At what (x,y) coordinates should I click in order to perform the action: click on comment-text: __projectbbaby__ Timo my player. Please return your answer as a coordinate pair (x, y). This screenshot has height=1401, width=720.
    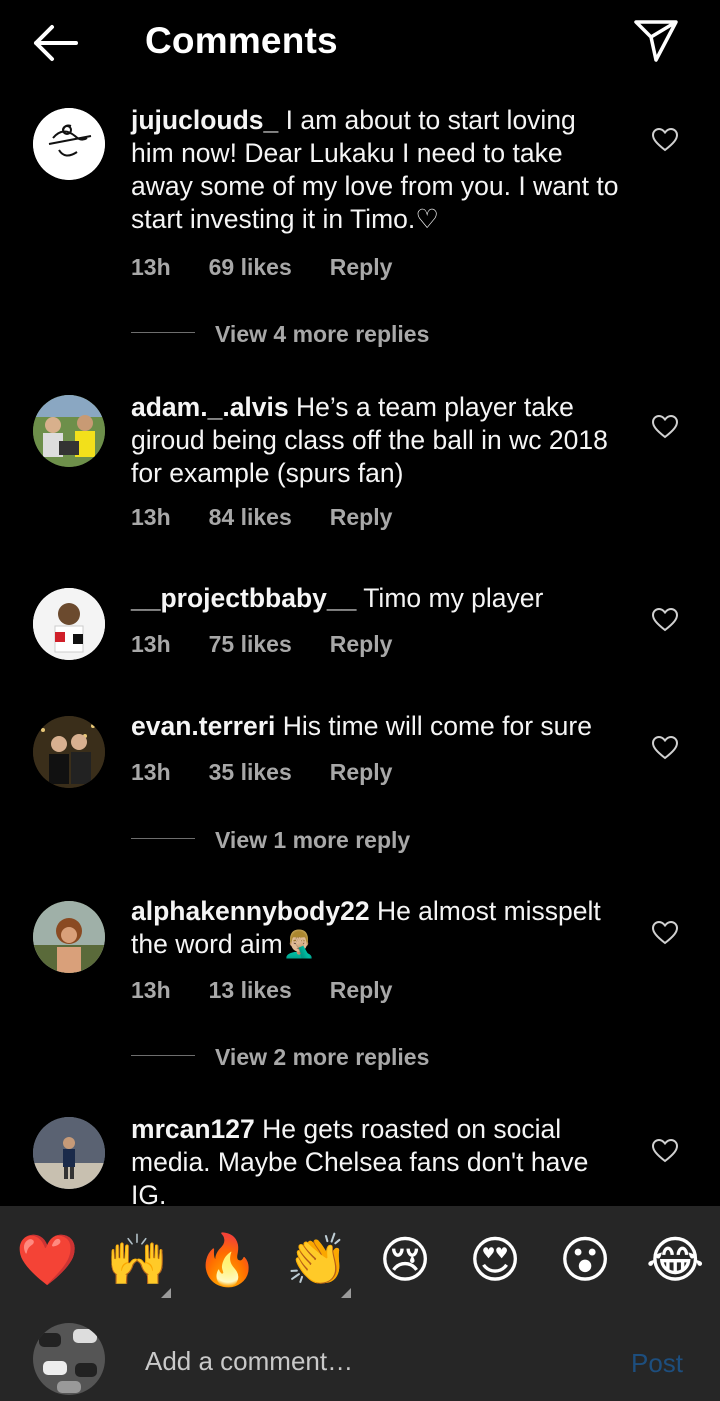
    Looking at the image, I should click on (377, 598).